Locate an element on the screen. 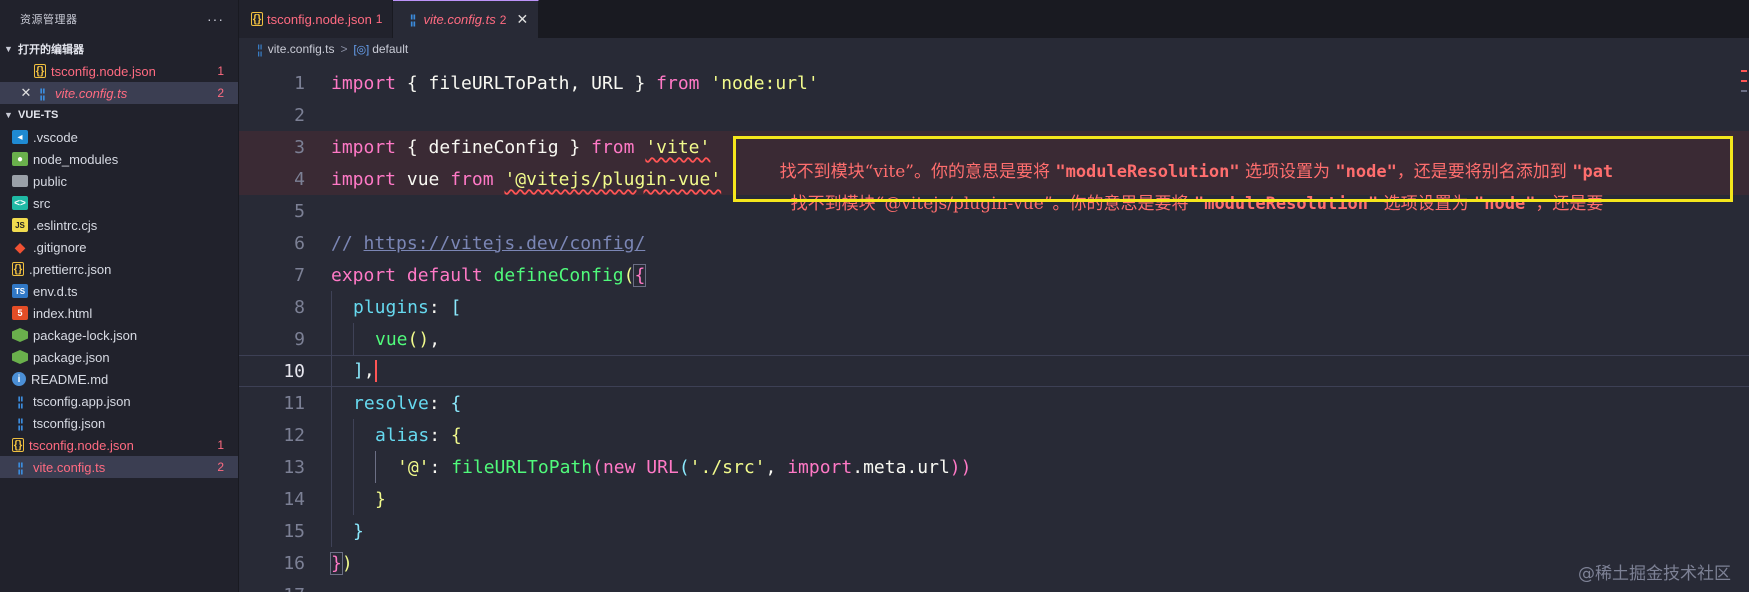 The image size is (1749, 592). symbol-icon: [◎] is located at coordinates (361, 49).